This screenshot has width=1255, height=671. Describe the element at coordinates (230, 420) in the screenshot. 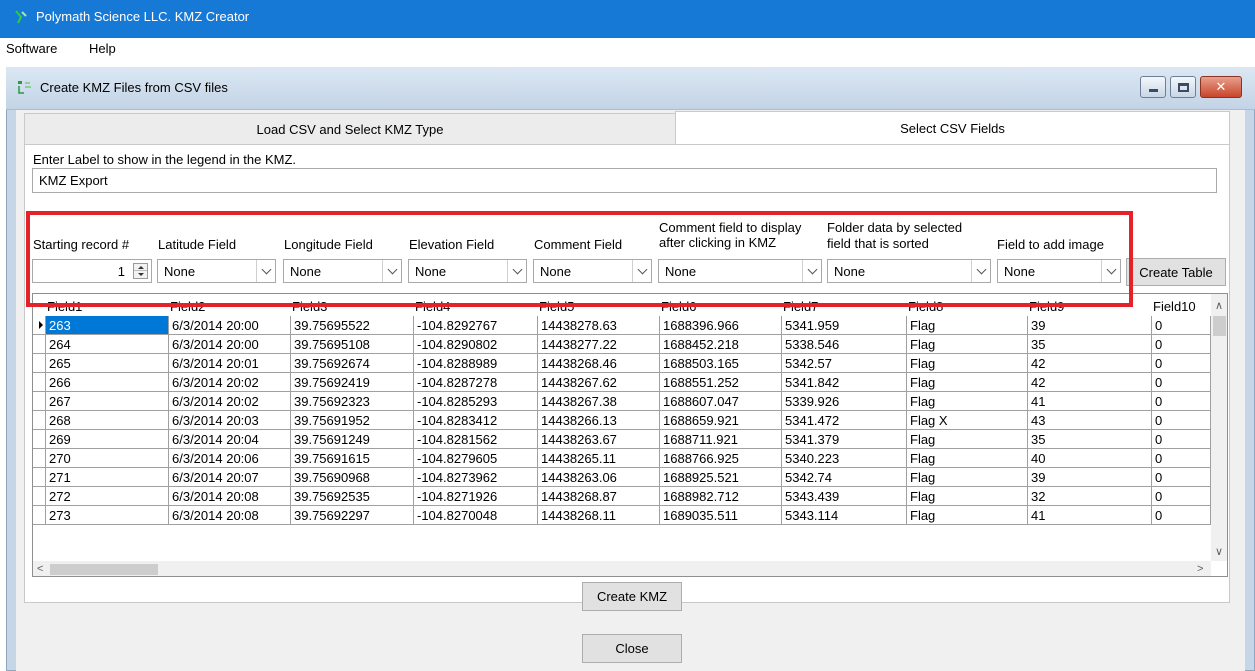

I see `table-cell: 6/3/2014 20:03` at that location.